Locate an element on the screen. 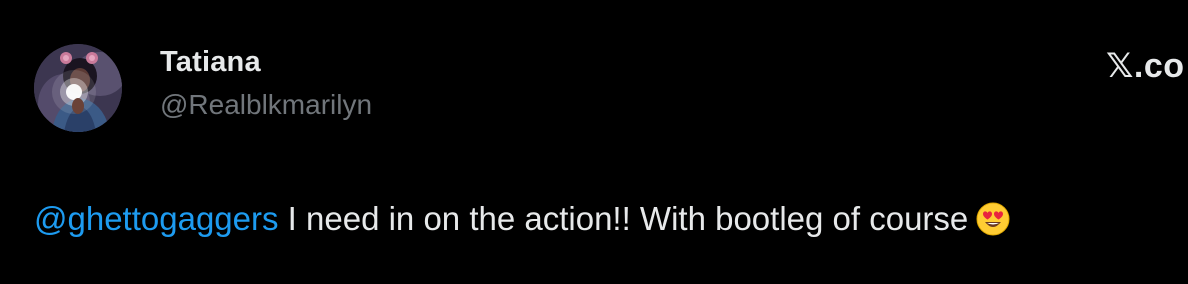 The image size is (1188, 284). user-handle: @Realblkmarilyn is located at coordinates (266, 105).